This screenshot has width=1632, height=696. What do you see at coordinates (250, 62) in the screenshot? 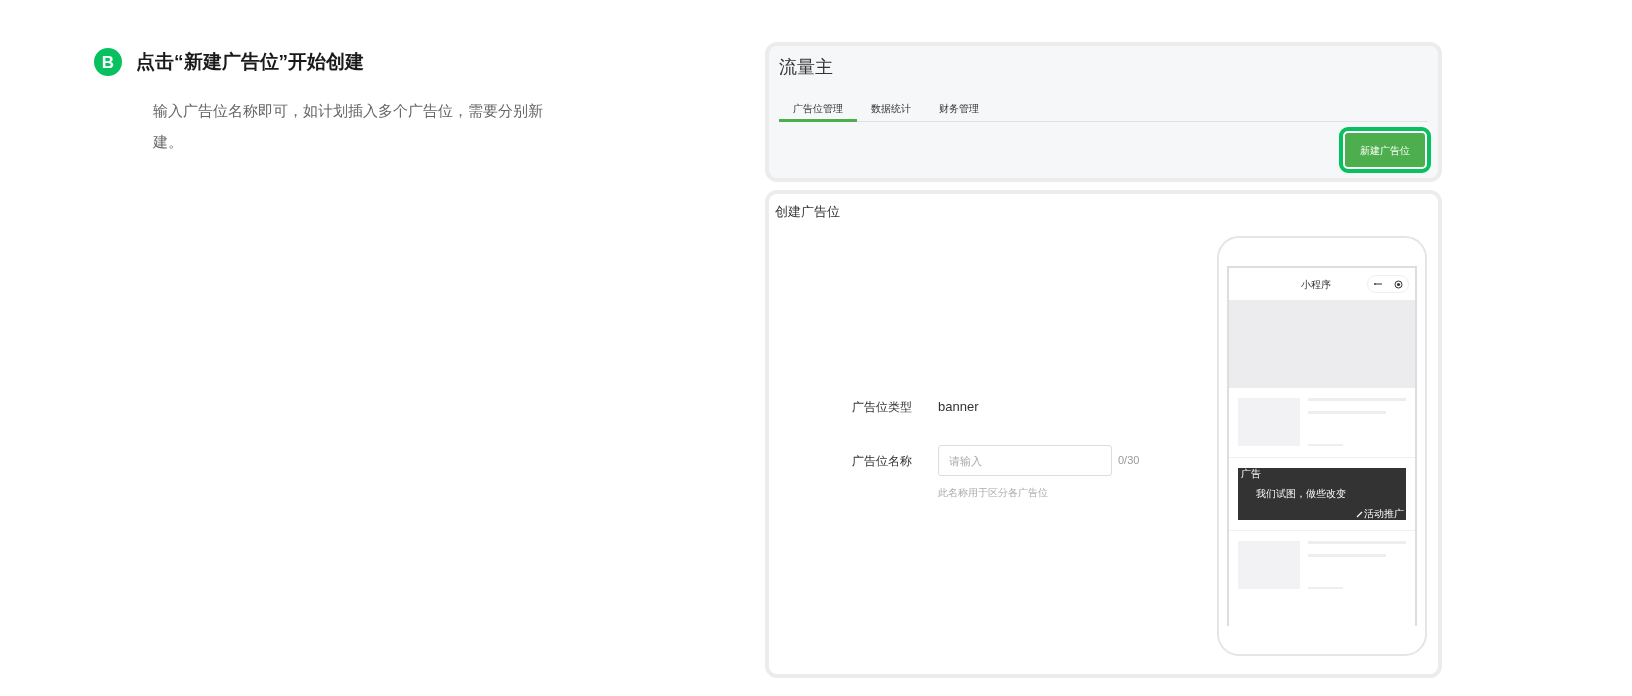
I see `step-title: 点击“新建广告位”开始创建` at bounding box center [250, 62].